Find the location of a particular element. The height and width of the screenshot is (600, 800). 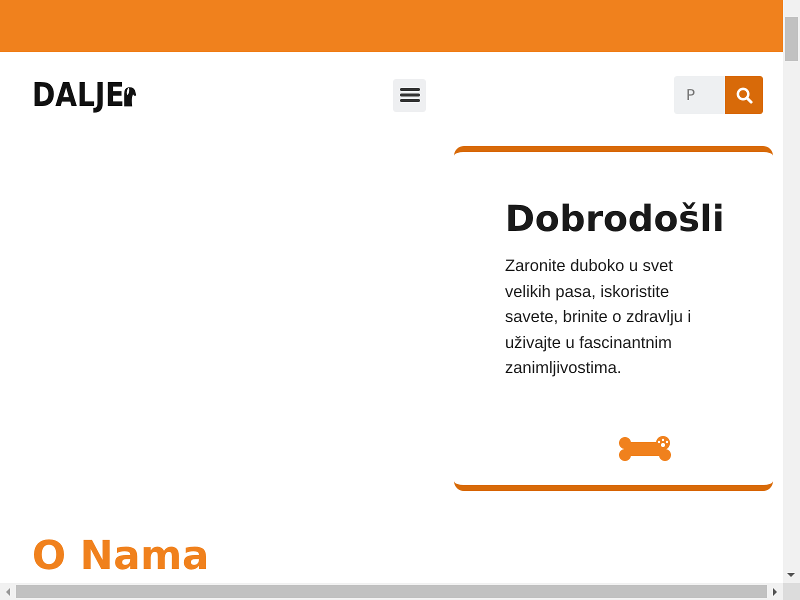

menu-button is located at coordinates (409, 95).